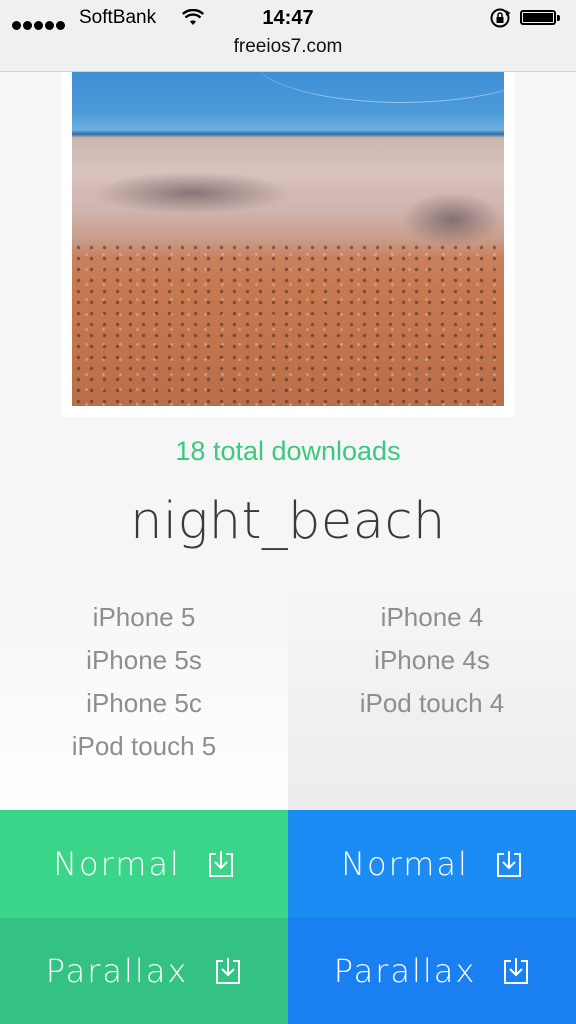 Image resolution: width=576 pixels, height=1024 pixels. I want to click on device-item: iPhone 5, so click(144, 617).